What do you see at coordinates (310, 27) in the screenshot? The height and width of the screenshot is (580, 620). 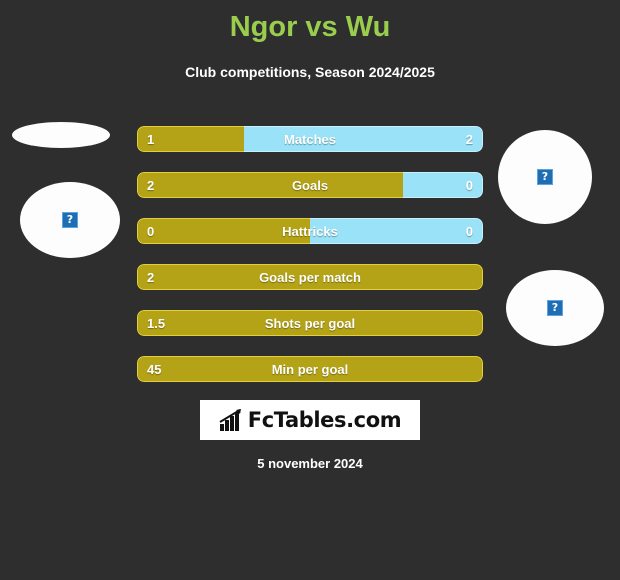 I see `page-title: Ngor vs Wu` at bounding box center [310, 27].